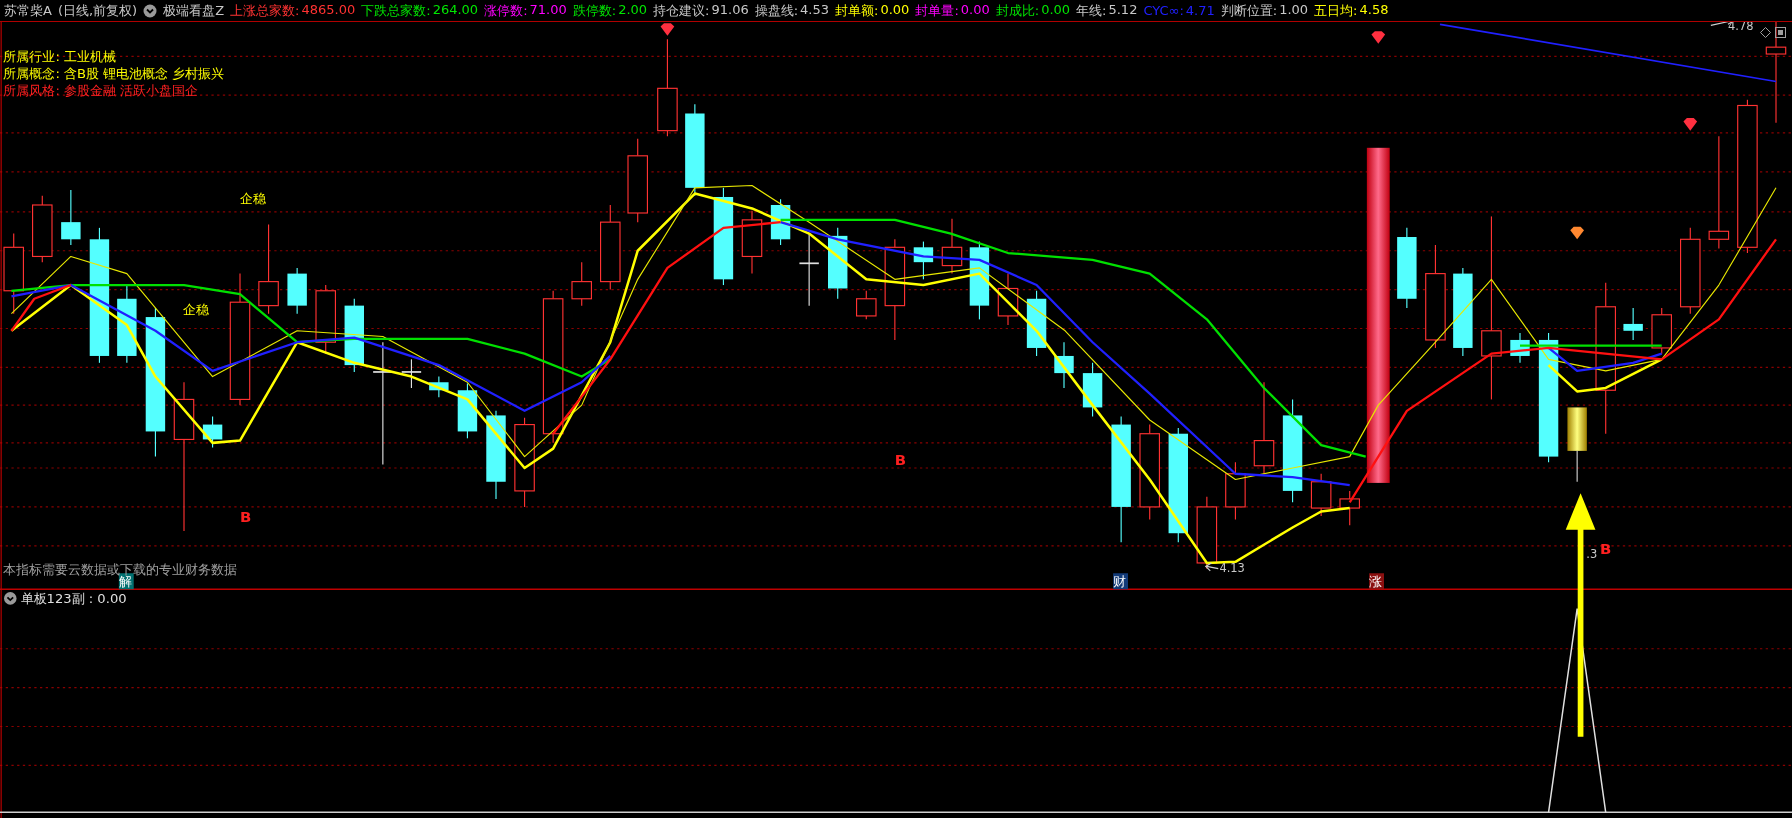  Describe the element at coordinates (1017, 10) in the screenshot. I see `stat-label: 封成比:` at that location.